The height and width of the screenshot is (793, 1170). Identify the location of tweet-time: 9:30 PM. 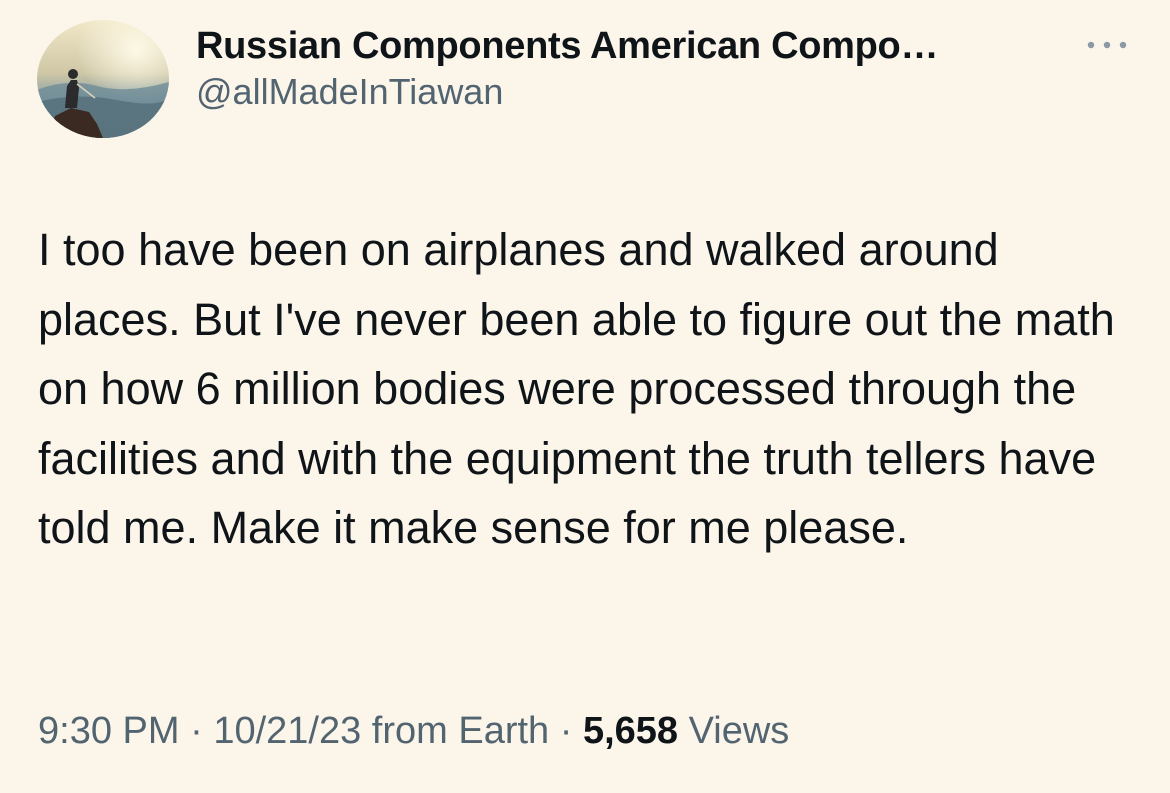
(109, 731).